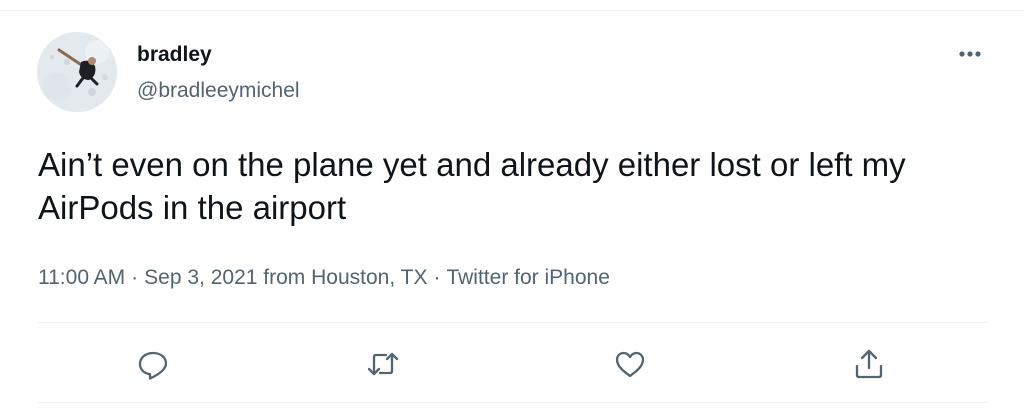 Image resolution: width=1024 pixels, height=411 pixels. I want to click on reply-button, so click(153, 364).